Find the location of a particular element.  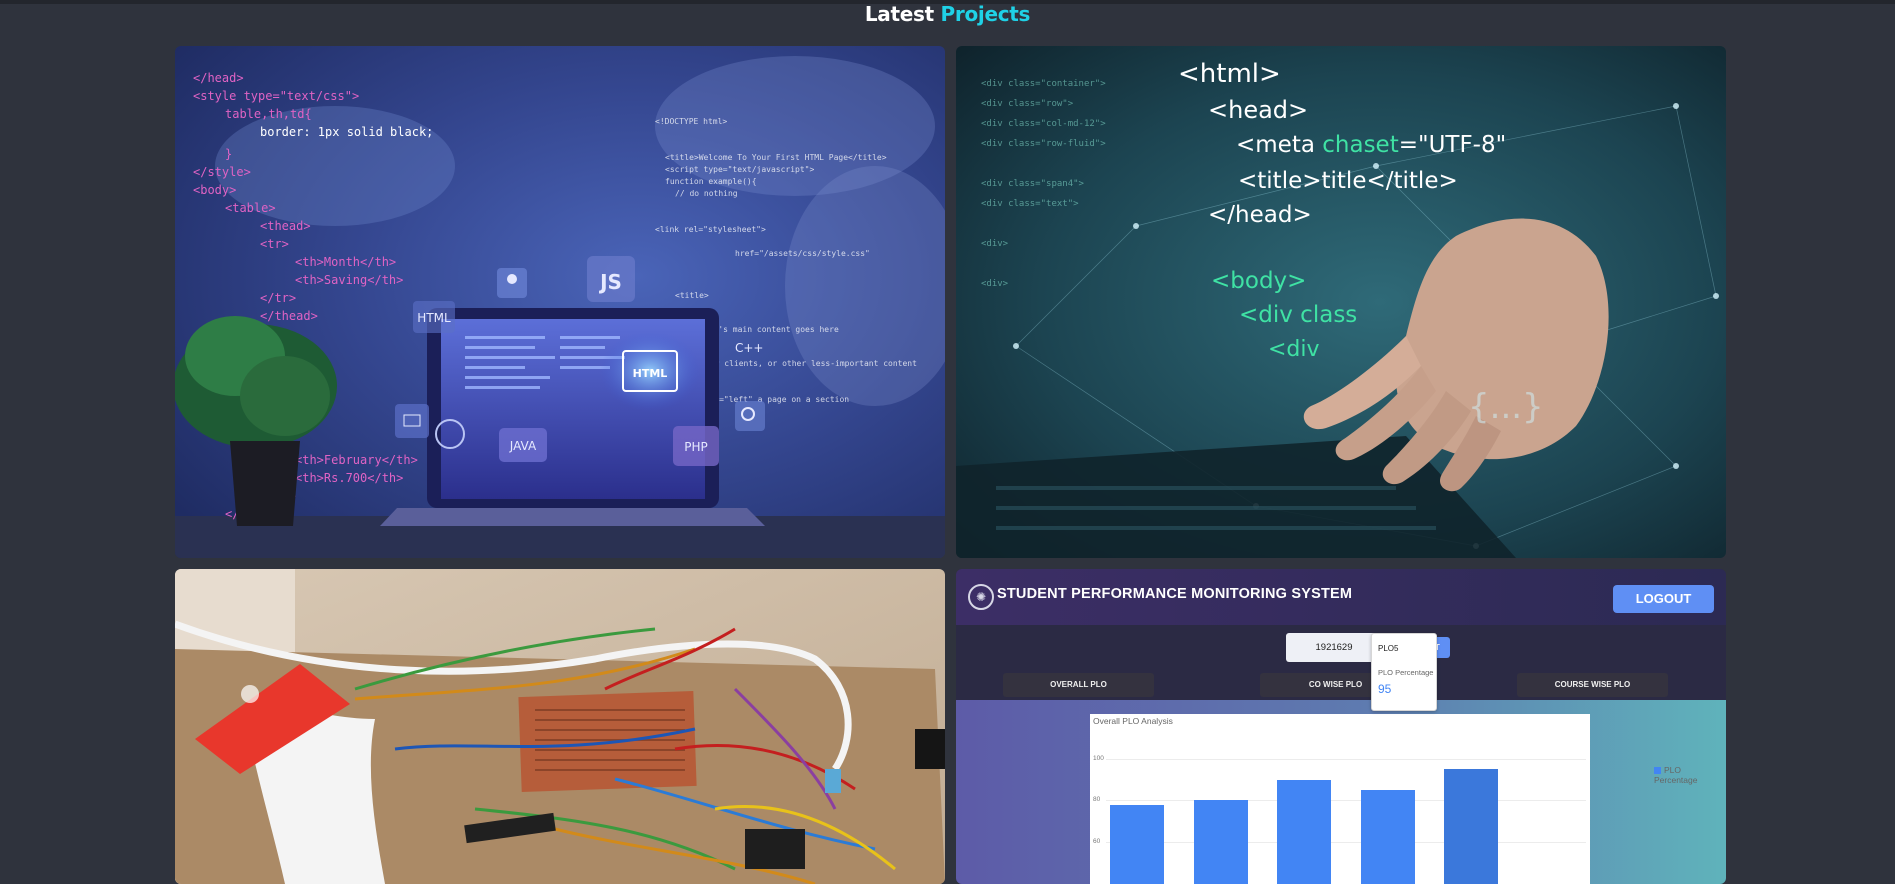

tooltip-key: PLO5 is located at coordinates (1388, 648).